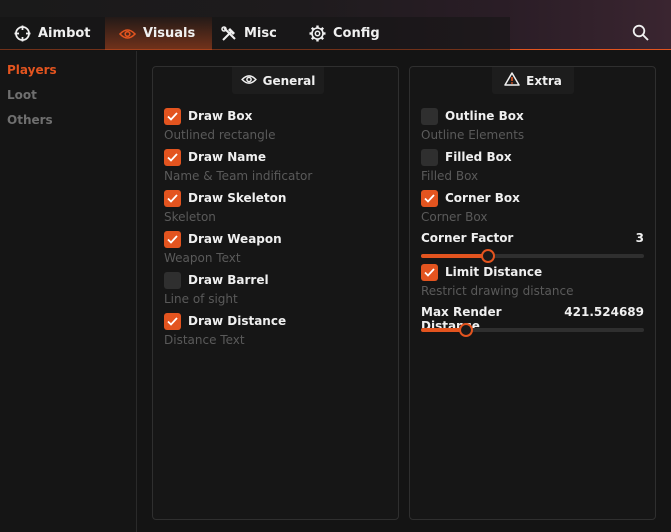  Describe the element at coordinates (235, 239) in the screenshot. I see `option-label: Draw Weapon` at that location.